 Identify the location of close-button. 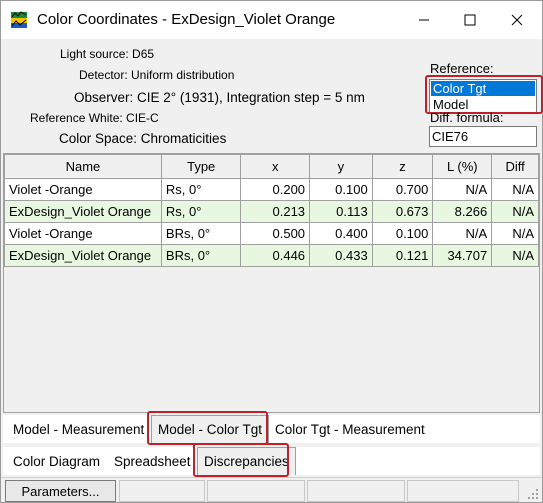
(517, 20).